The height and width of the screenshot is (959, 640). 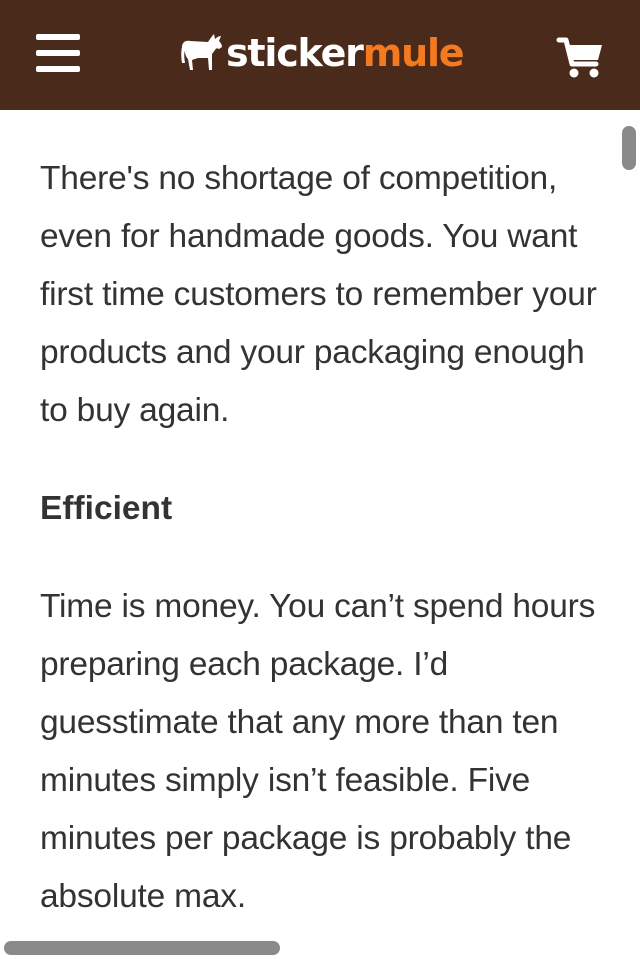 What do you see at coordinates (142, 948) in the screenshot?
I see `horizontal-scrollbar` at bounding box center [142, 948].